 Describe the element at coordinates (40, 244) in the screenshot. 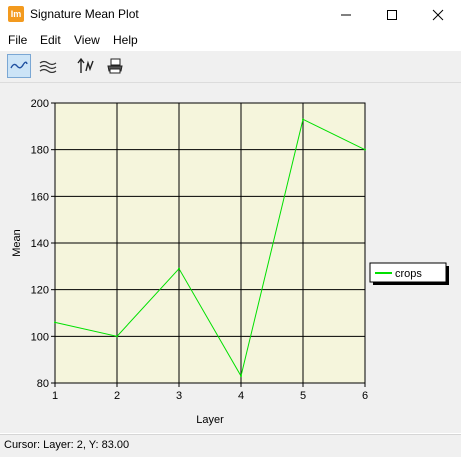

I see `y-tick-label: 140` at that location.